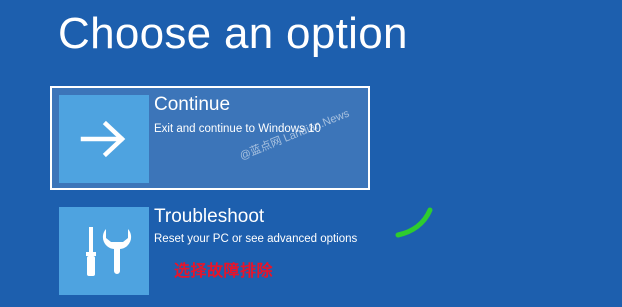 This screenshot has width=622, height=307. I want to click on troubleshoot-description: Reset your PC or see advanced options, so click(256, 239).